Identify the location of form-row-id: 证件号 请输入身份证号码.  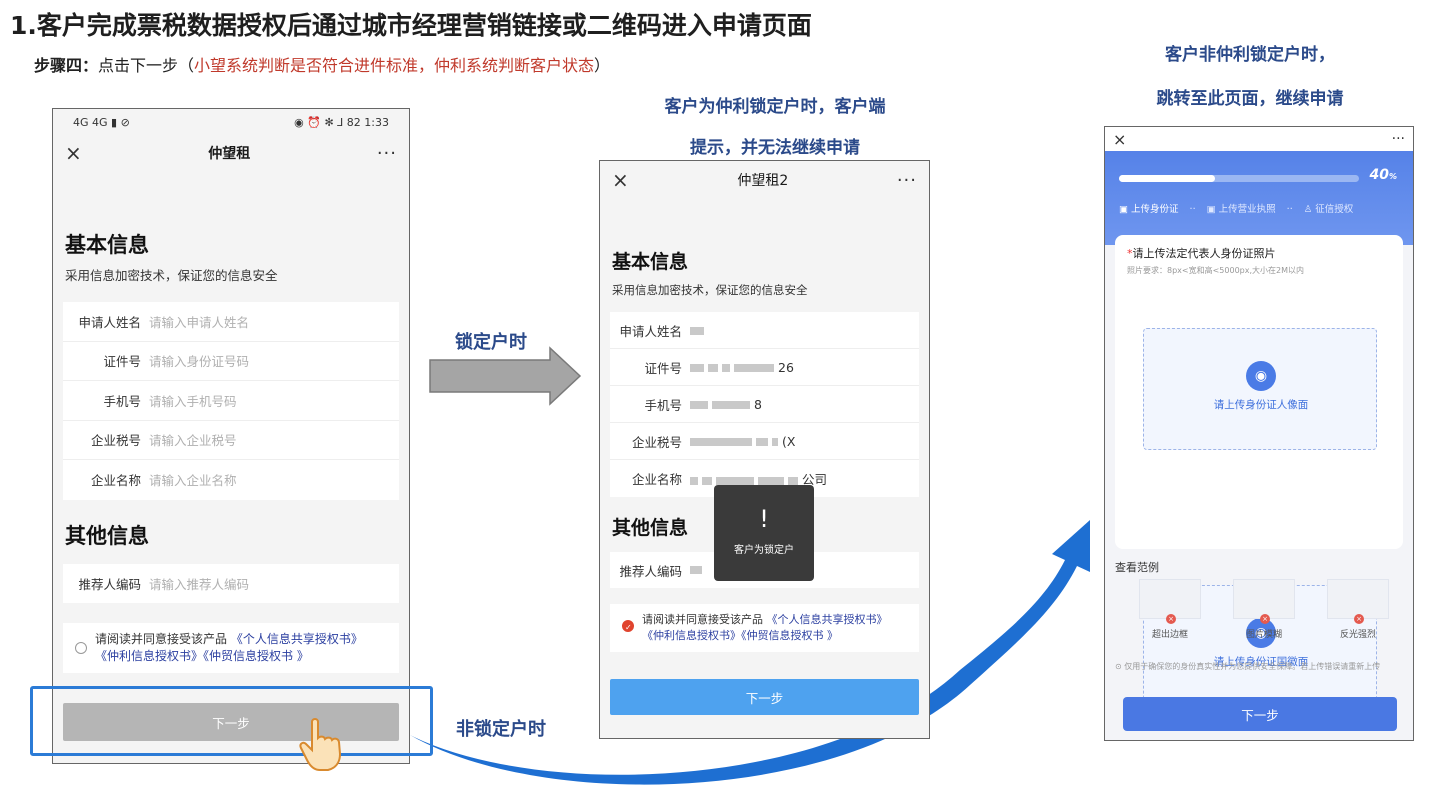
(231, 361).